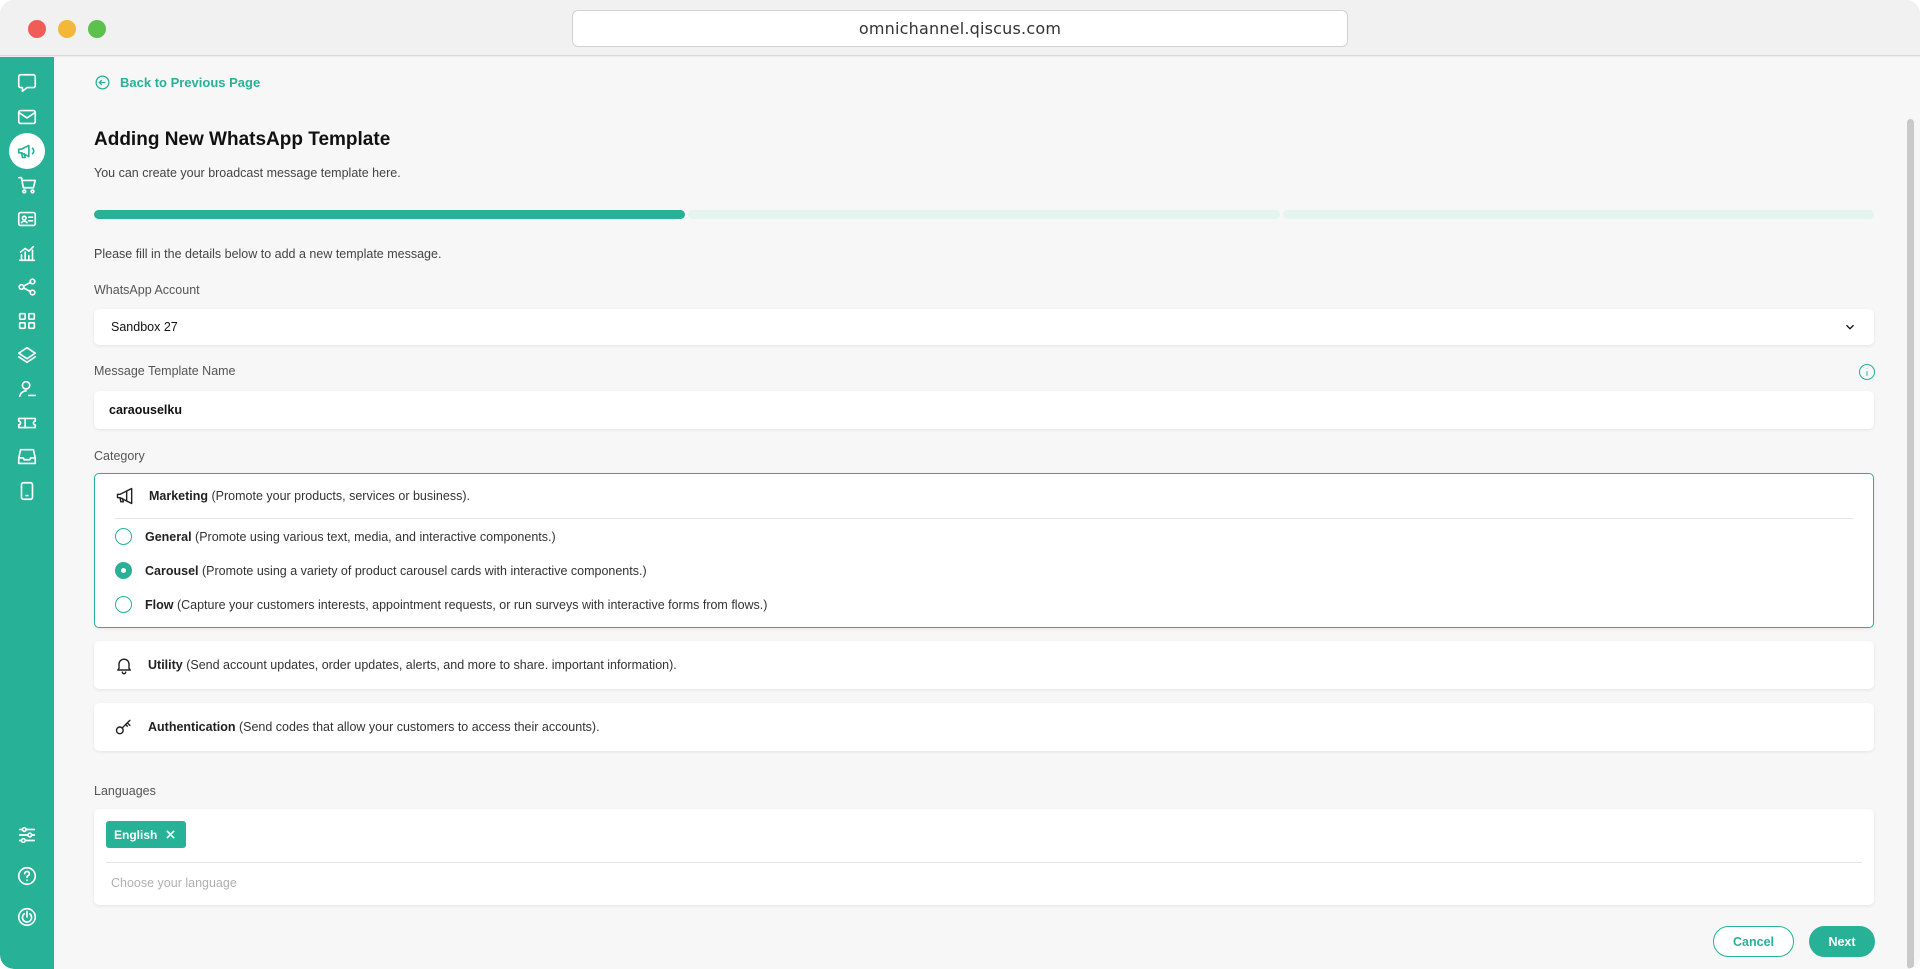 The height and width of the screenshot is (969, 1920). Describe the element at coordinates (179, 496) in the screenshot. I see `category-marketing-name: Marketing` at that location.